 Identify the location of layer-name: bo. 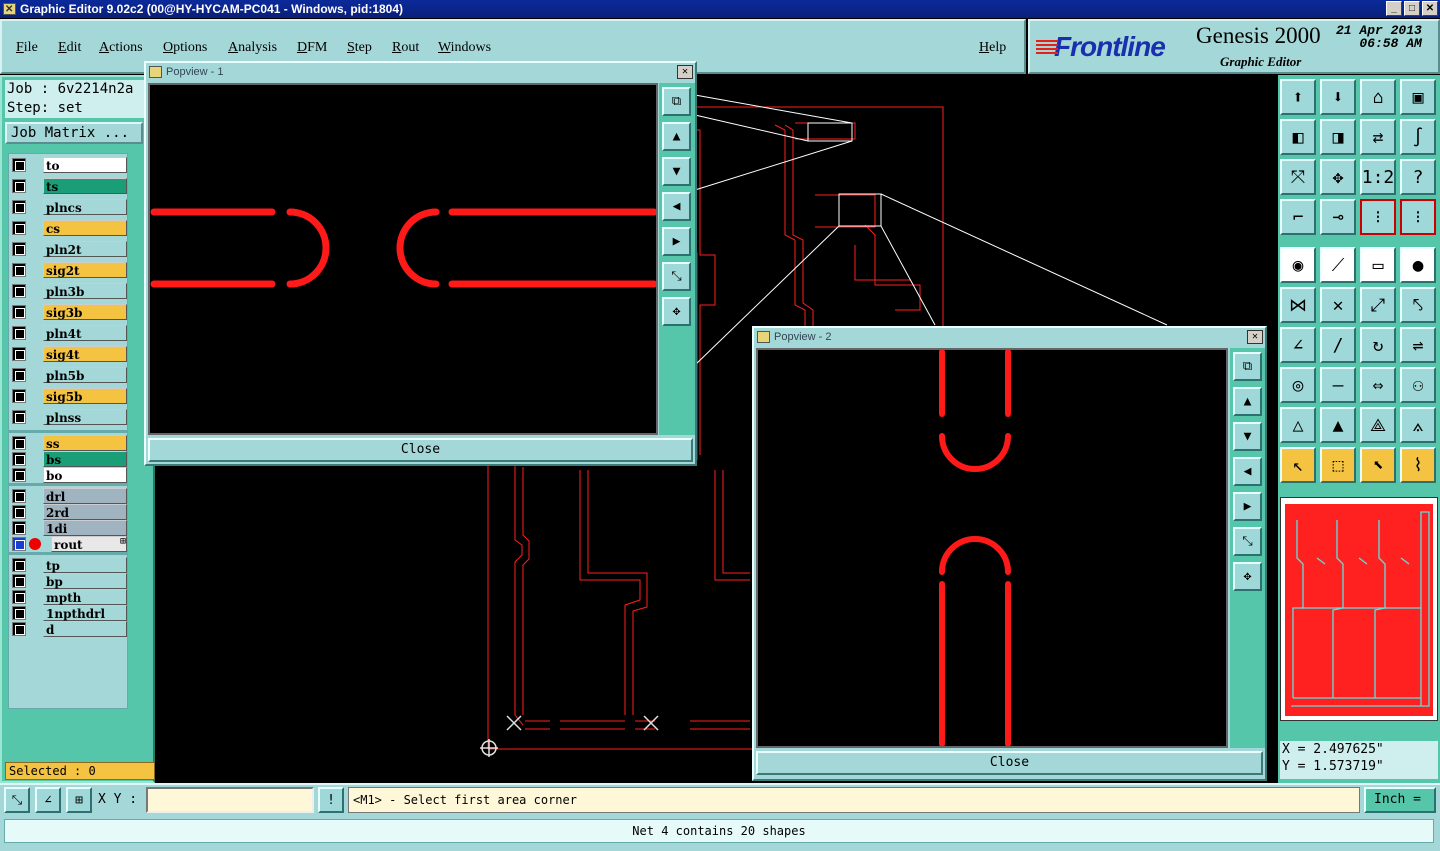
(85, 475).